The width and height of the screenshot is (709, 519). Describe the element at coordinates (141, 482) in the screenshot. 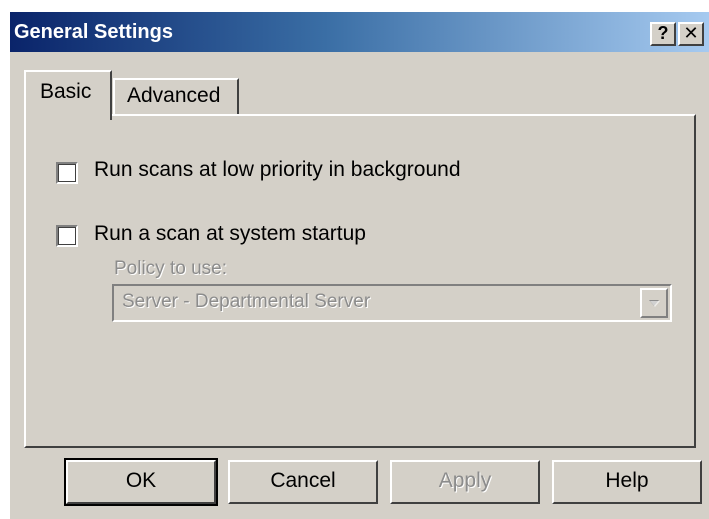

I see `ok-button: OK` at that location.